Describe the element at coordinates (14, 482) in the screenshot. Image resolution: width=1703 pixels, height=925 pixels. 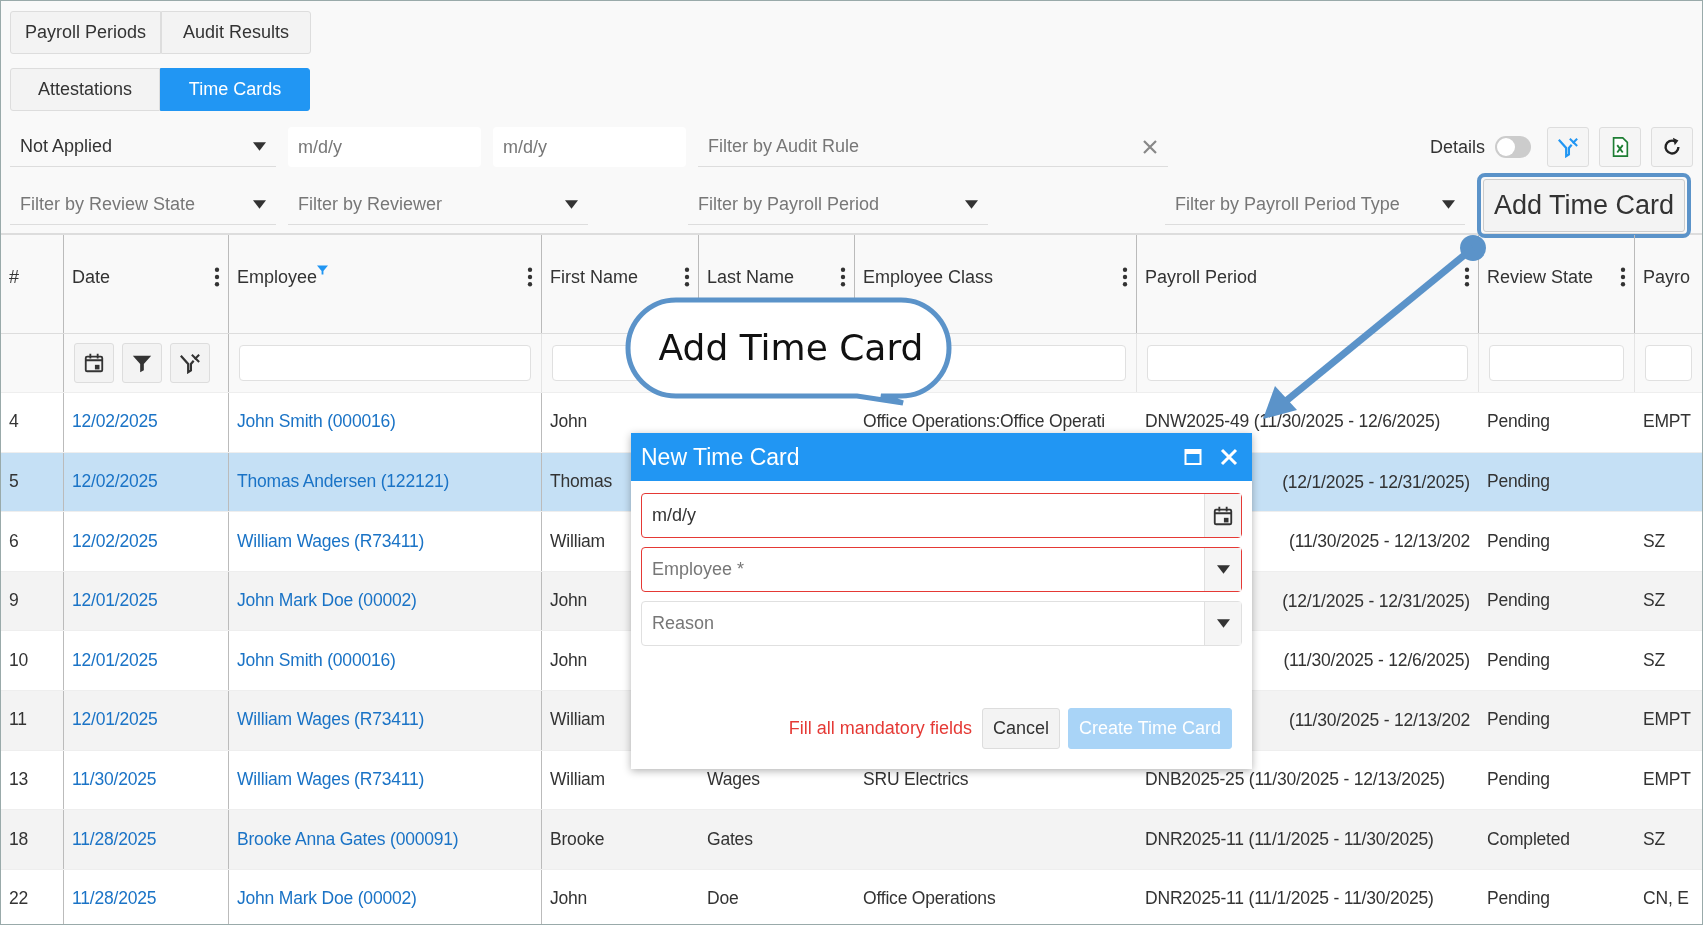
I see `table-cell: 5` at that location.